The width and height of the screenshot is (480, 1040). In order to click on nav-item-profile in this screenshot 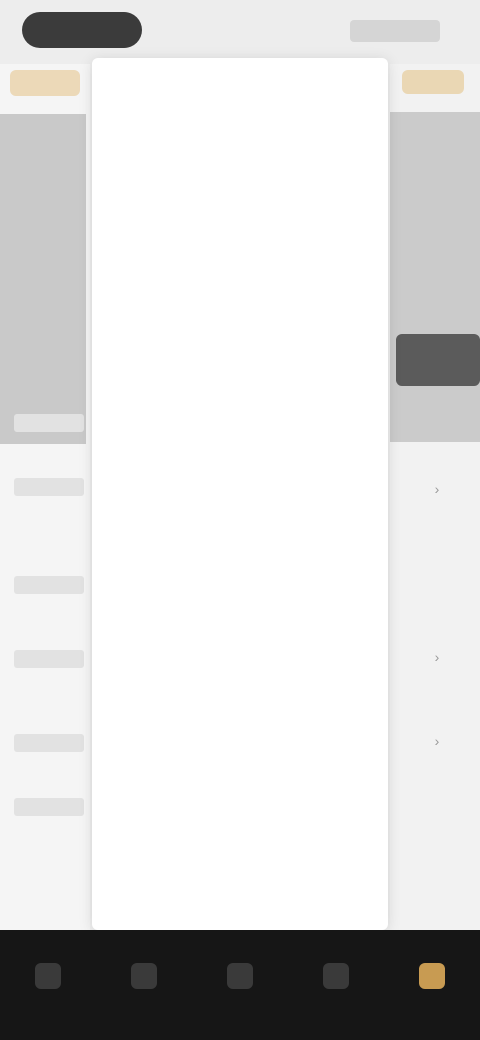, I will do `click(432, 985)`.